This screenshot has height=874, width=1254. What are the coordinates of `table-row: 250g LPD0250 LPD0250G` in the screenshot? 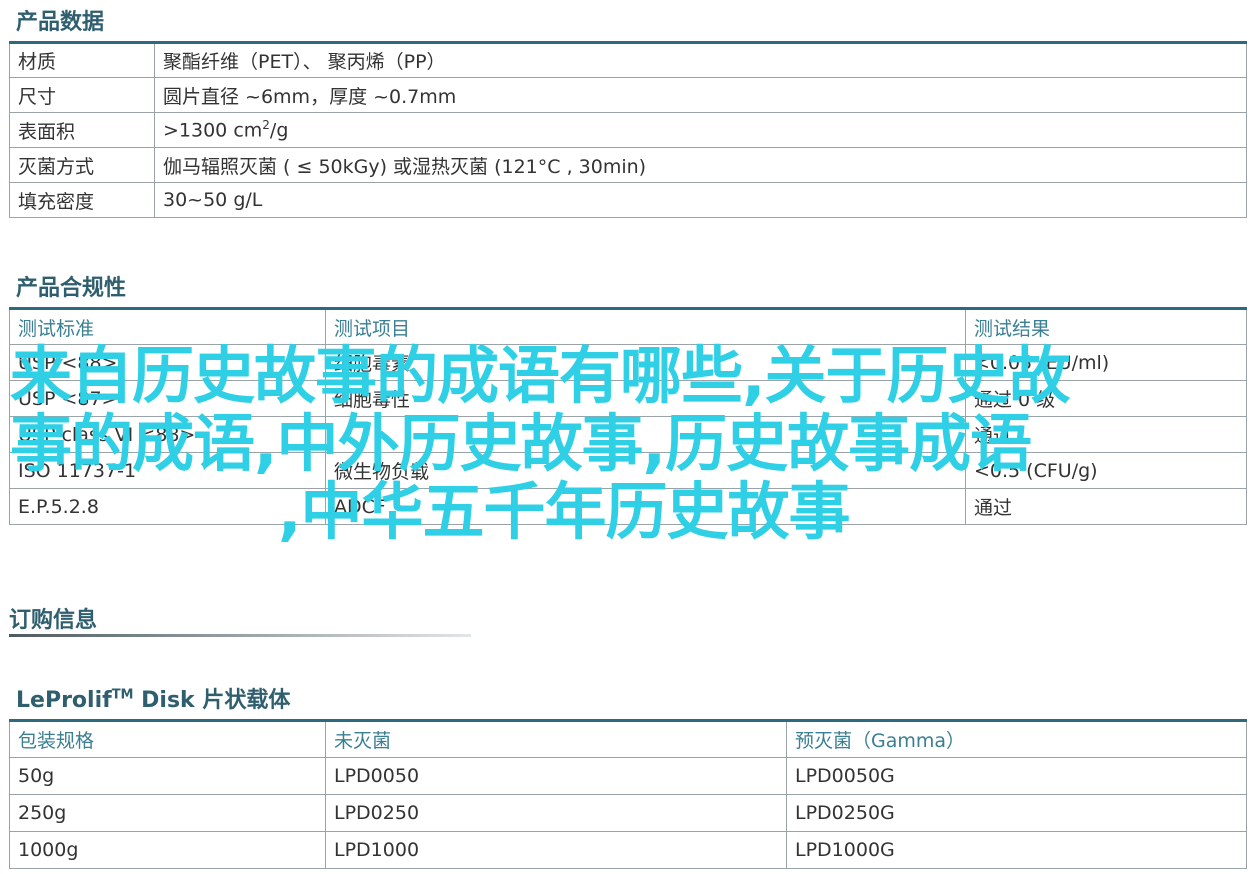 It's located at (628, 813).